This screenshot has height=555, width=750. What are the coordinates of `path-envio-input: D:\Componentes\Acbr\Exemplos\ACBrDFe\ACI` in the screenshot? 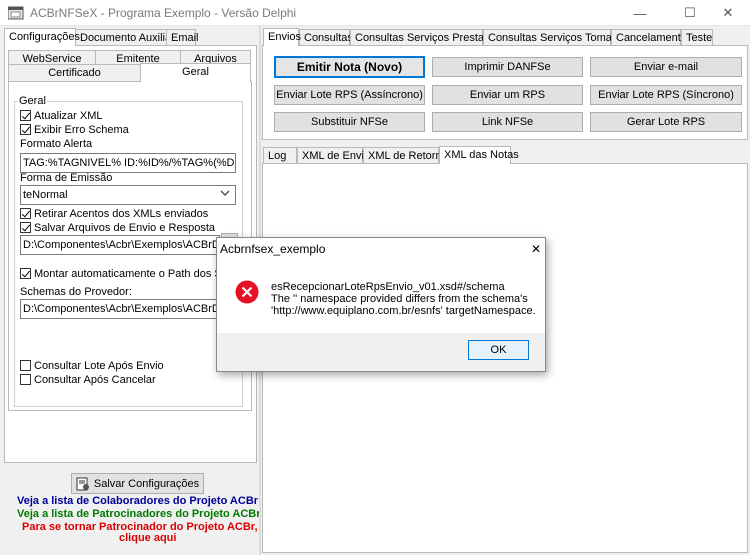 It's located at (120, 245).